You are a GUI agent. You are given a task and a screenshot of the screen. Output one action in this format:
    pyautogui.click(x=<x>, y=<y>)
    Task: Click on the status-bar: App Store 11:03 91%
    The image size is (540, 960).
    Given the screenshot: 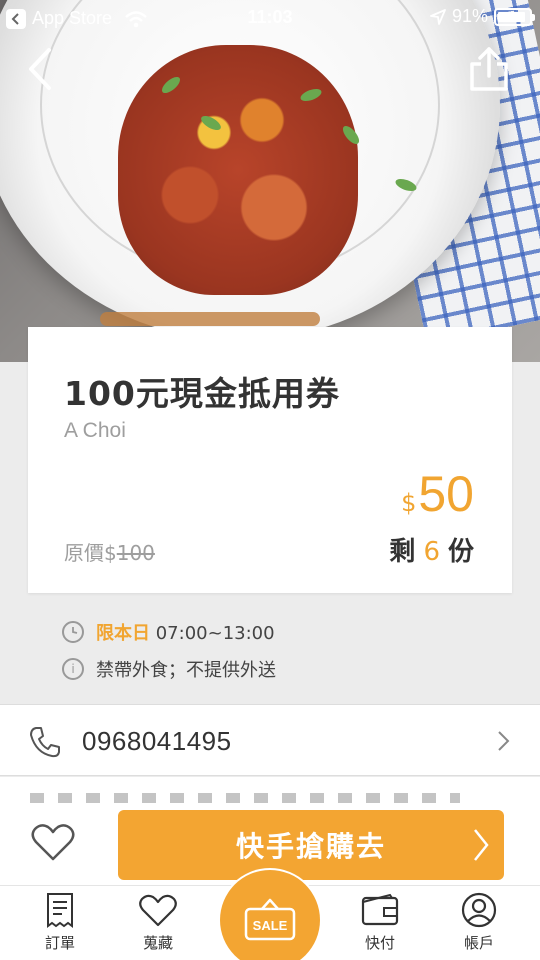 What is the action you would take?
    pyautogui.click(x=270, y=18)
    